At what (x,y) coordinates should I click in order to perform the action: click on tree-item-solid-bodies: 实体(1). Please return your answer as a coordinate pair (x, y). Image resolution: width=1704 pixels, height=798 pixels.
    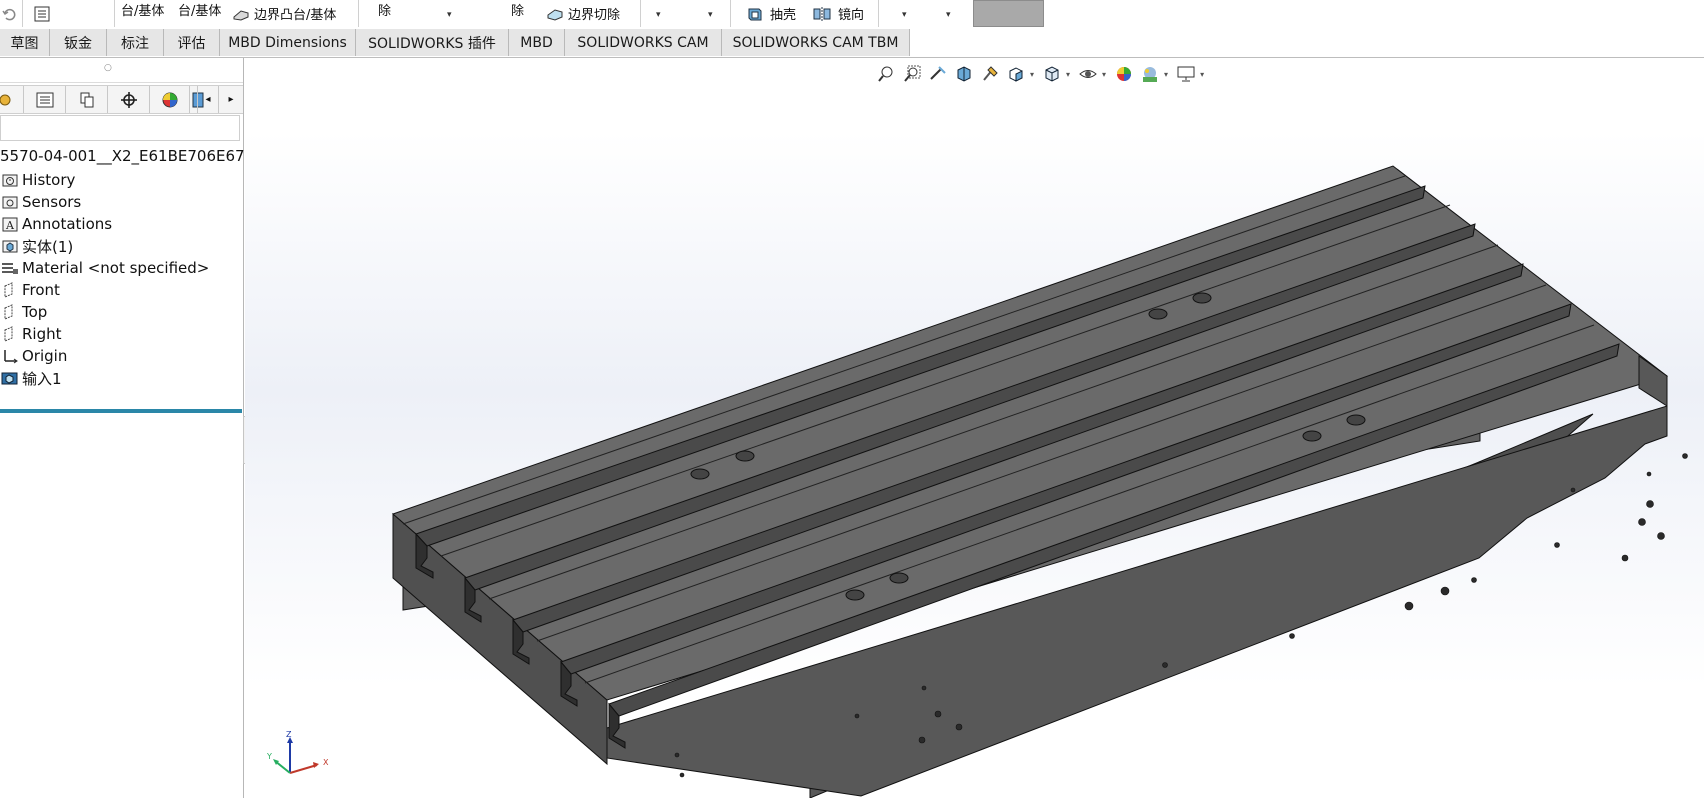
    Looking at the image, I should click on (36, 246).